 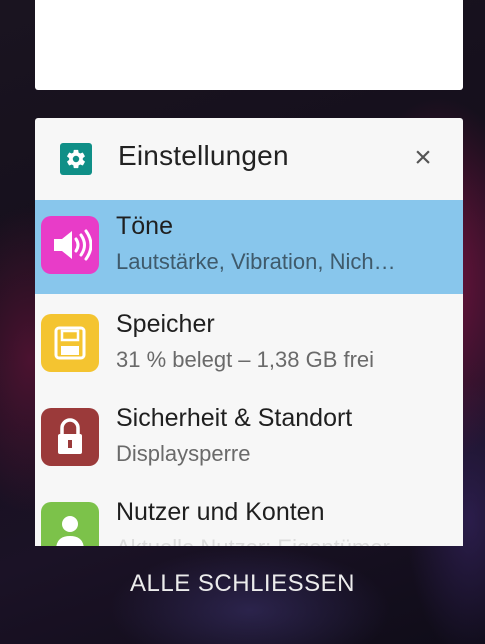 What do you see at coordinates (165, 324) in the screenshot?
I see `list-item-title: Speicher` at bounding box center [165, 324].